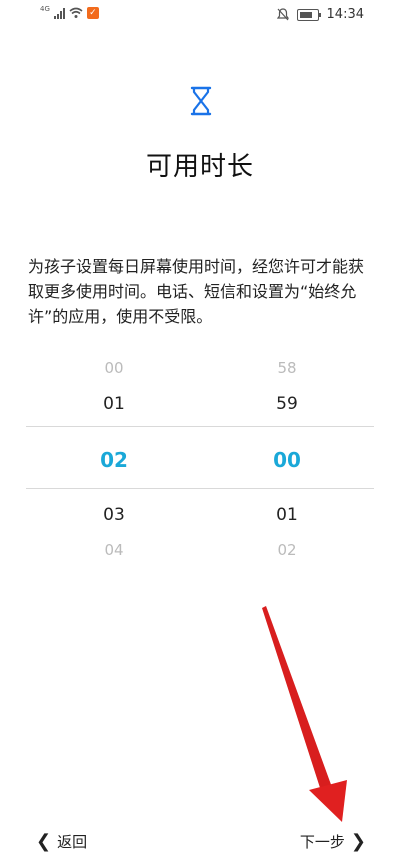 The height and width of the screenshot is (866, 400). I want to click on next-label: 下一步, so click(322, 841).